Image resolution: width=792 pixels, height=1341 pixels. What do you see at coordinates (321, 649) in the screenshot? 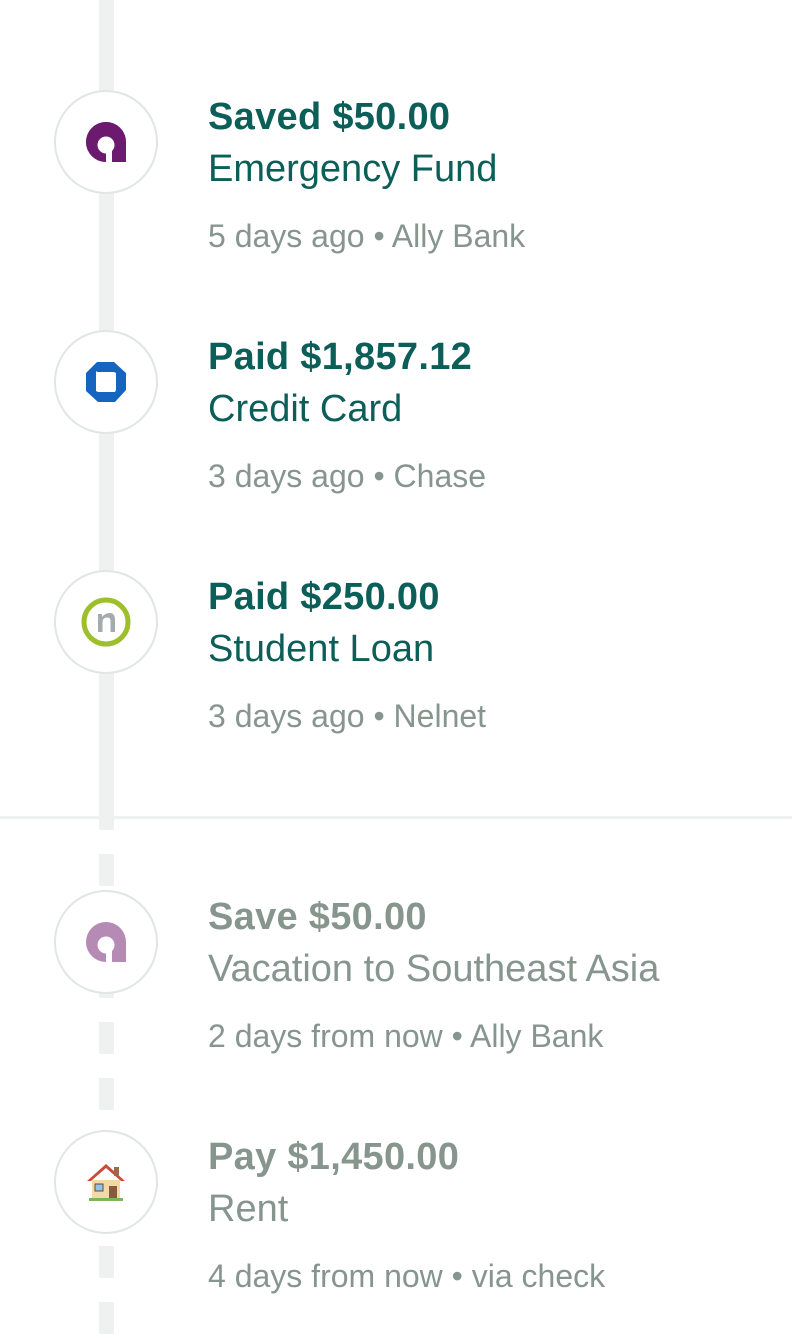
I see `entry-category: Student Loan` at bounding box center [321, 649].